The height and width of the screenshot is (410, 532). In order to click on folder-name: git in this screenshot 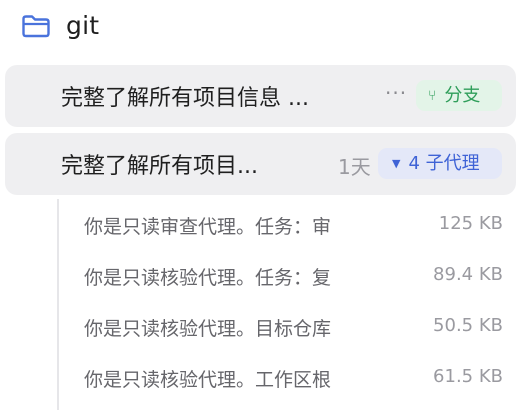, I will do `click(83, 25)`.